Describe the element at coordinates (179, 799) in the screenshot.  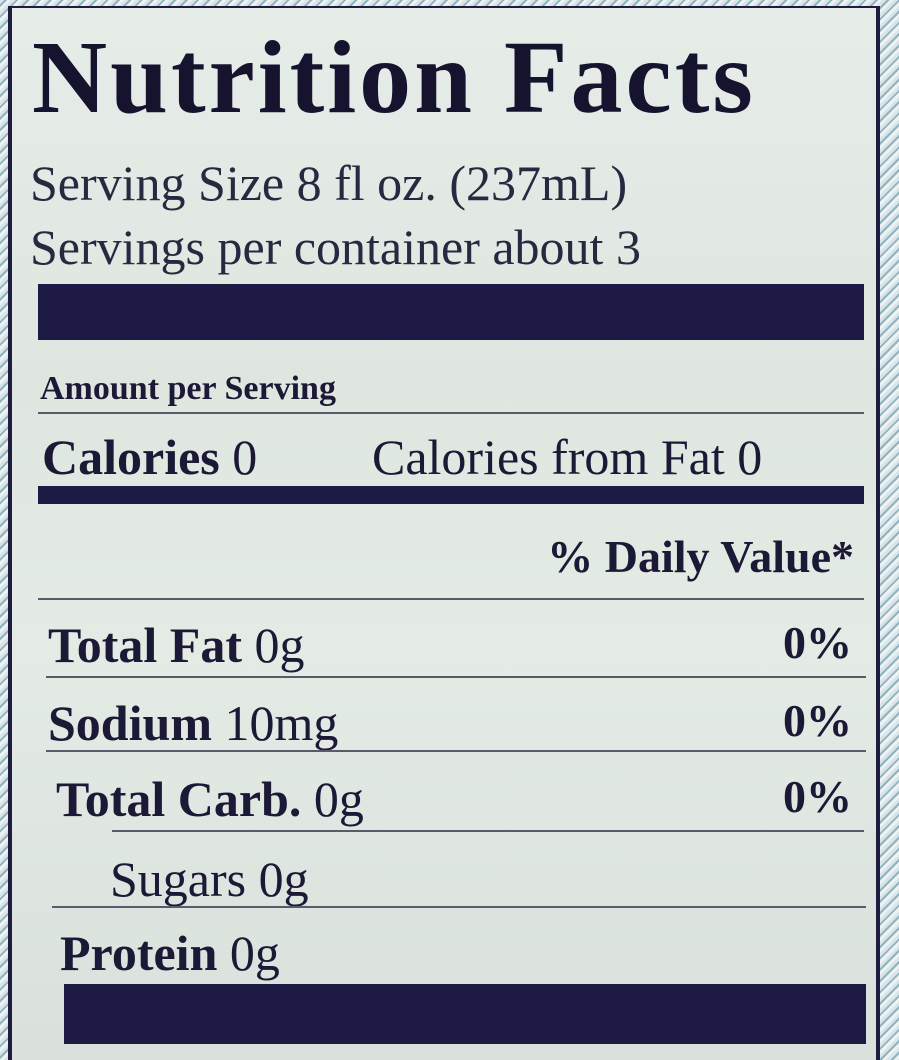
I see `nutrient-label: Total Carb.` at that location.